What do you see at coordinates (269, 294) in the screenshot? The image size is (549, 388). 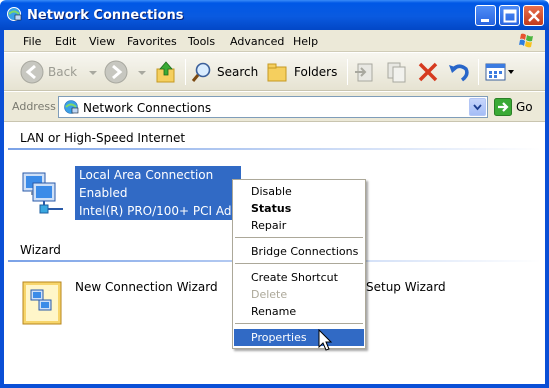 I see `context-delete: Delete` at bounding box center [269, 294].